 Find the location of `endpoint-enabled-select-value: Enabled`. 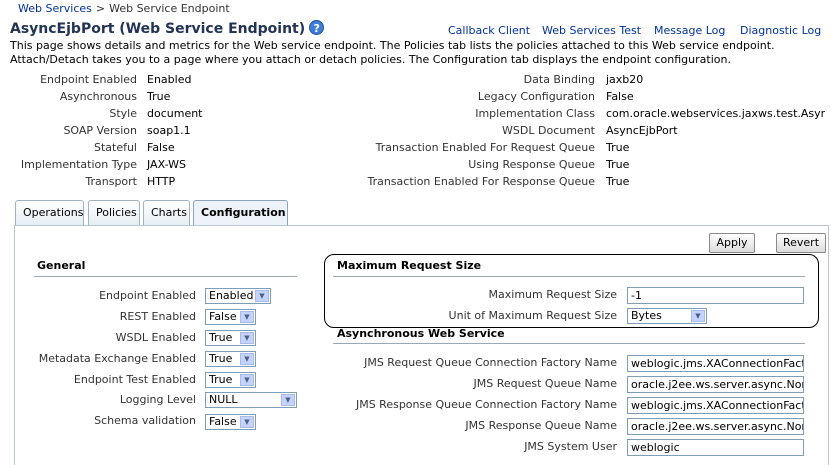

endpoint-enabled-select-value: Enabled is located at coordinates (231, 295).